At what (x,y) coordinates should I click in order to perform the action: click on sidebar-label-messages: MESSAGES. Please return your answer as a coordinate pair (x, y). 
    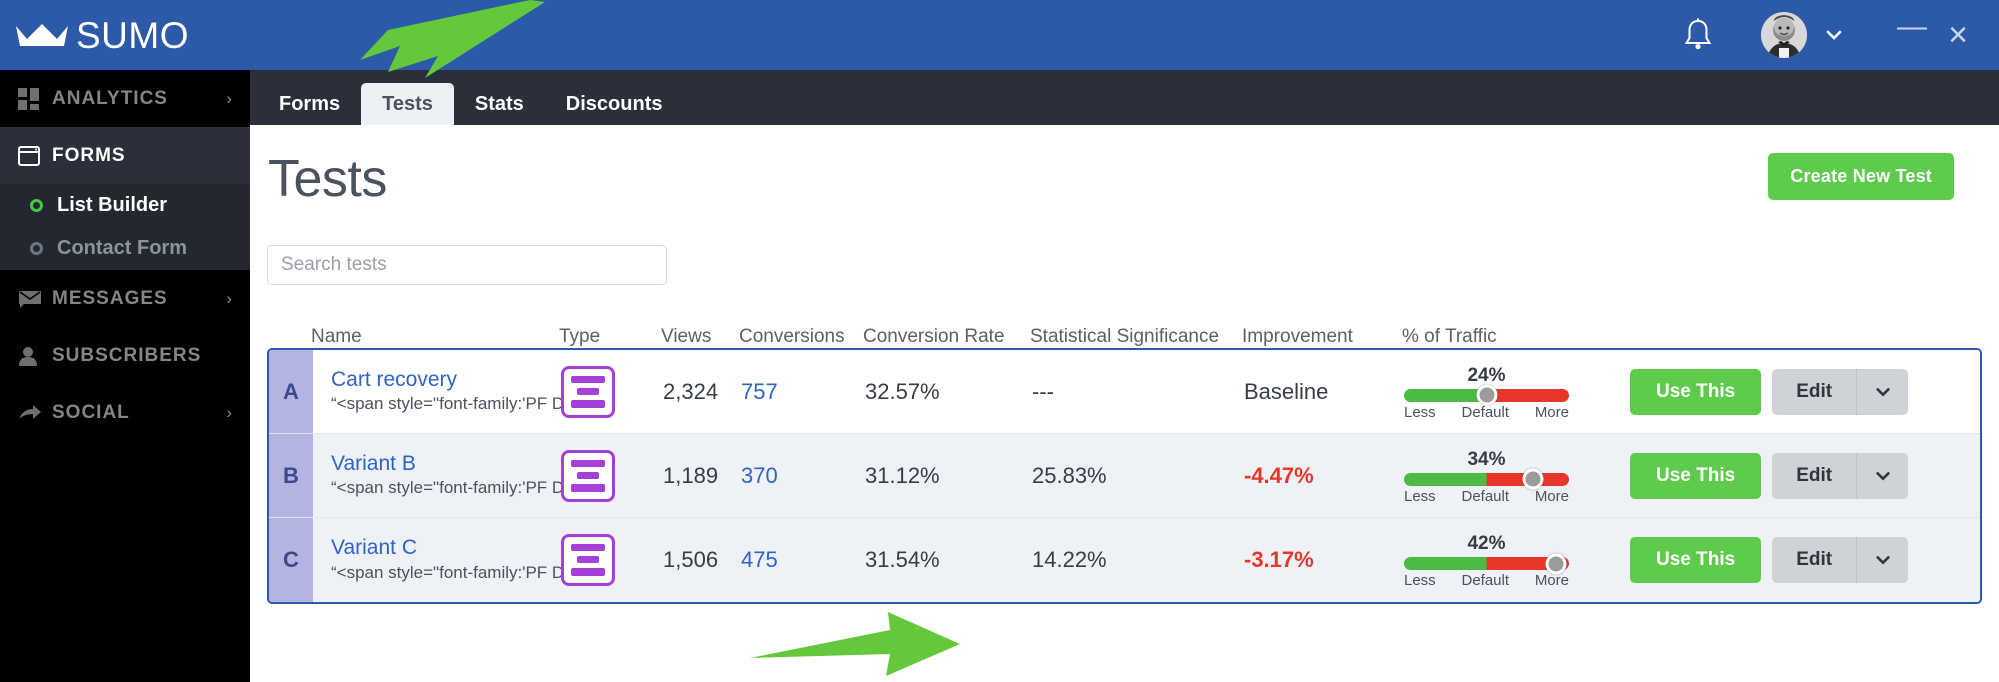
    Looking at the image, I should click on (110, 298).